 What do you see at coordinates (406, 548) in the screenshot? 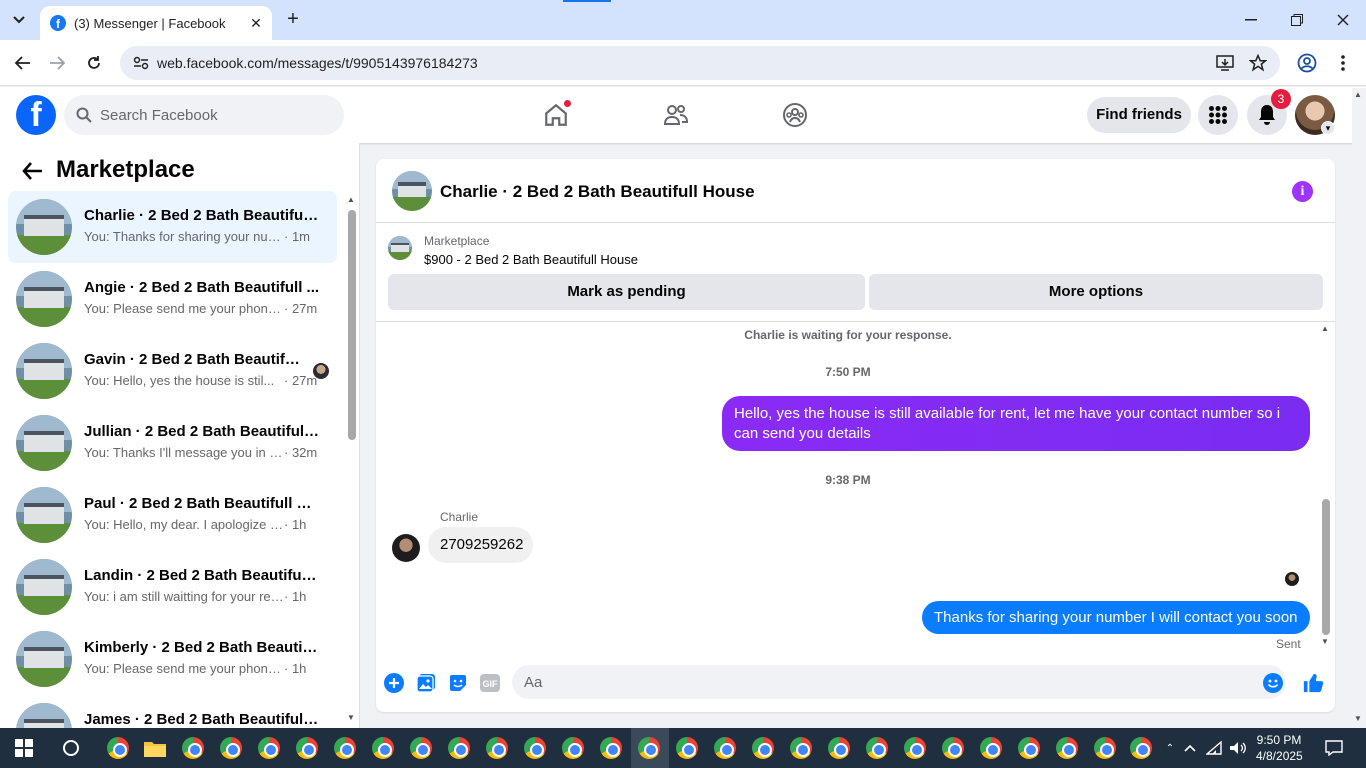
I see `sender-avatar` at bounding box center [406, 548].